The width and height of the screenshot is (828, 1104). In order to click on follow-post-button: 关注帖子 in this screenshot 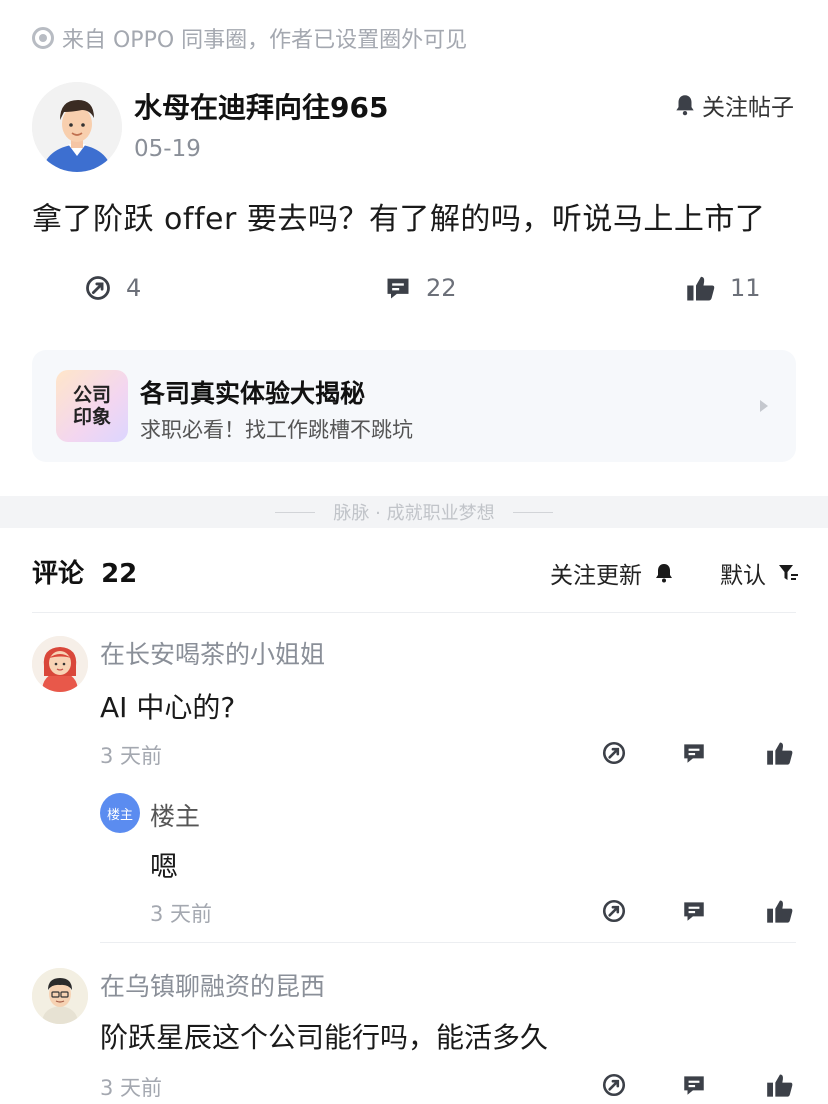, I will do `click(733, 105)`.